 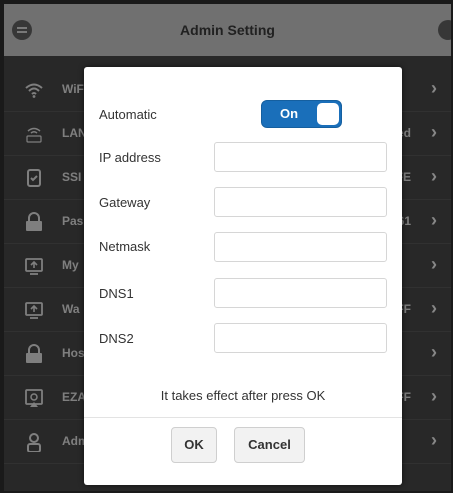 What do you see at coordinates (125, 246) in the screenshot?
I see `netmask-label: Netmask` at bounding box center [125, 246].